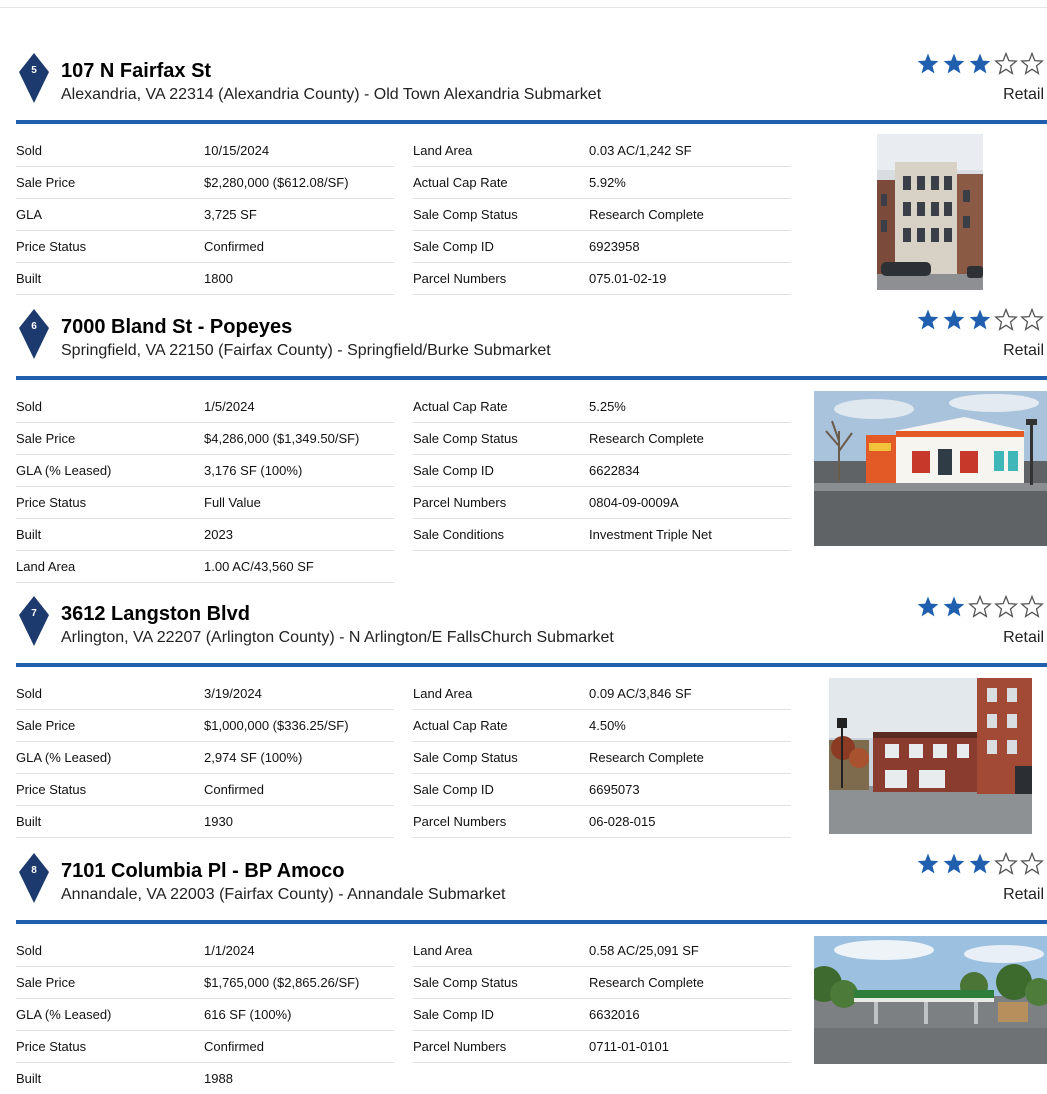 The width and height of the screenshot is (1047, 1094). Describe the element at coordinates (602, 1047) in the screenshot. I see `table-row: Parcel Numbers 0711-01-0101` at that location.